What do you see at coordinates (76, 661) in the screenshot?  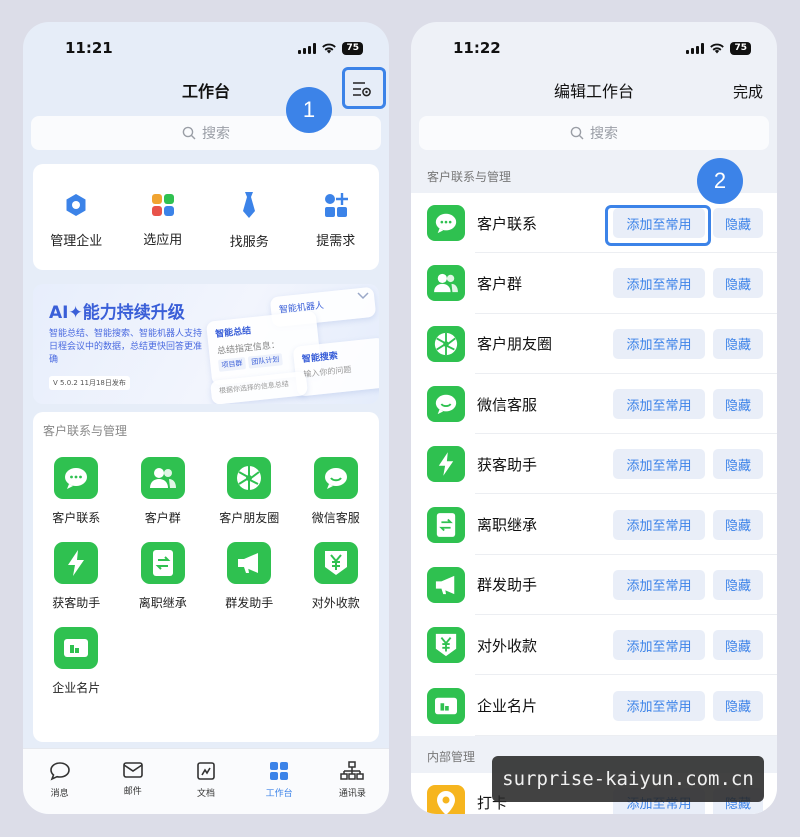 I see `app-business-card: 企业名片` at bounding box center [76, 661].